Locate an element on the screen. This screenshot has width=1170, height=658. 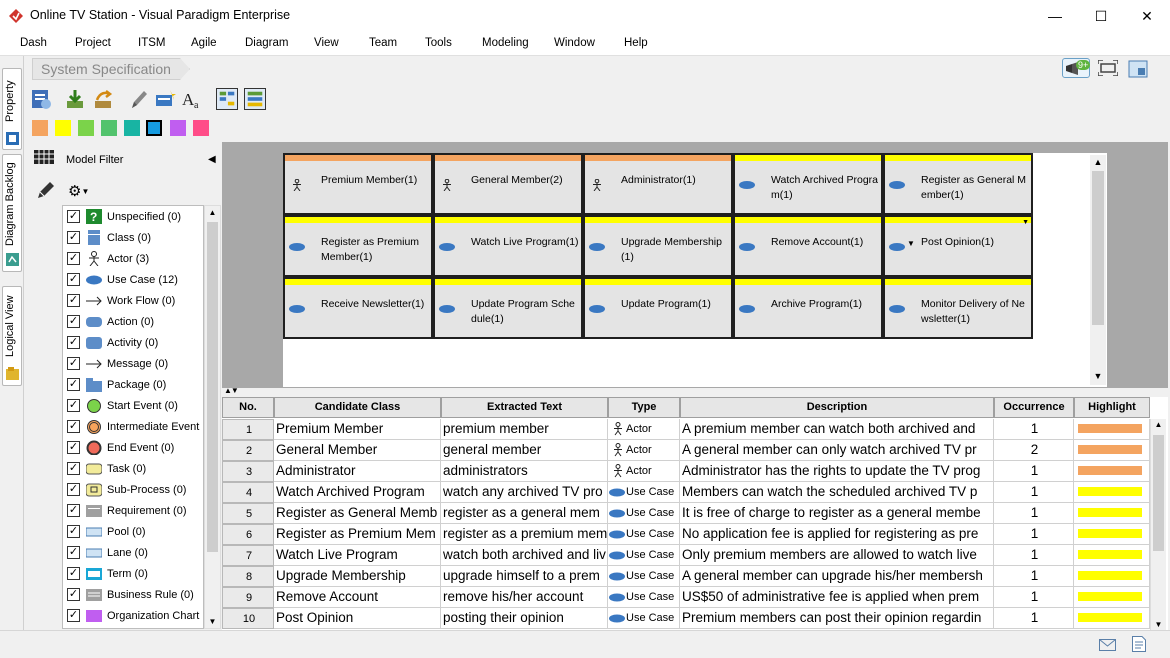
extracted-text-cell: upgrade himself to a prem is located at coordinates (524, 576).